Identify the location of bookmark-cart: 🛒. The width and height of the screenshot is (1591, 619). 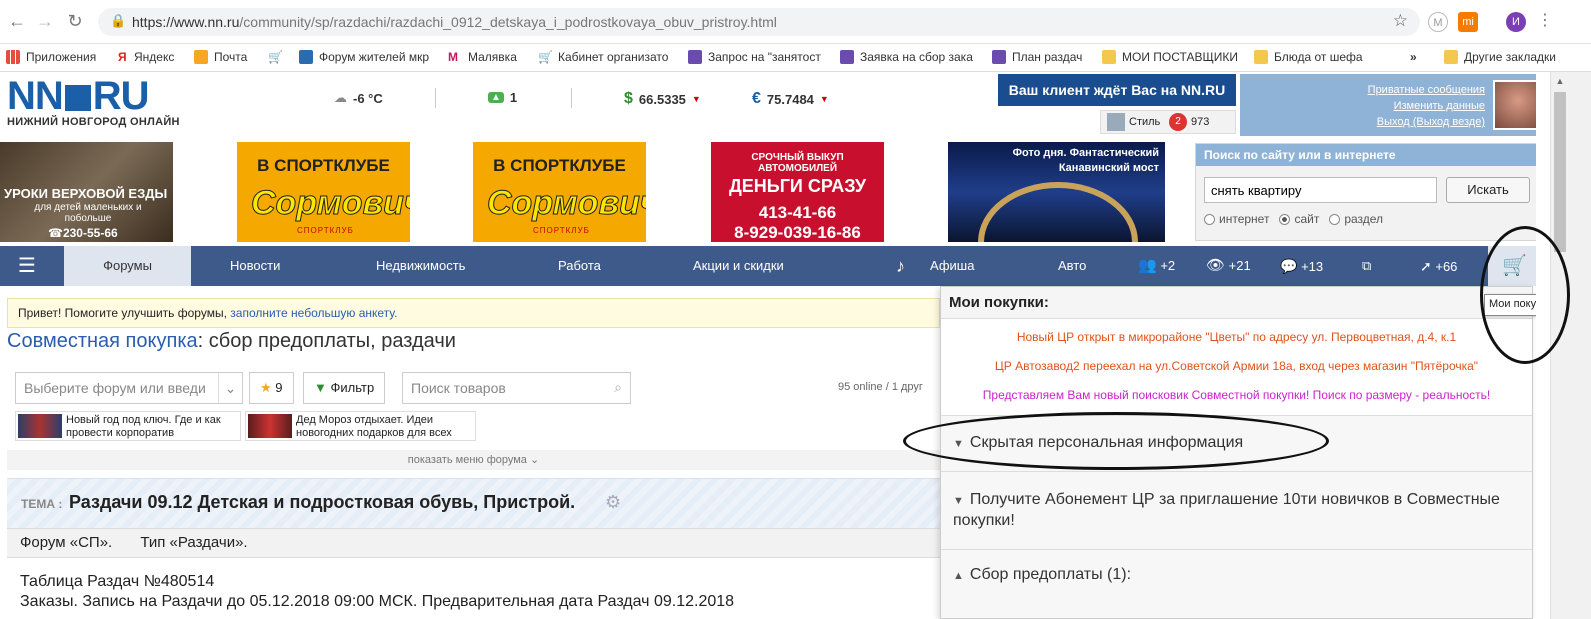
(275, 57).